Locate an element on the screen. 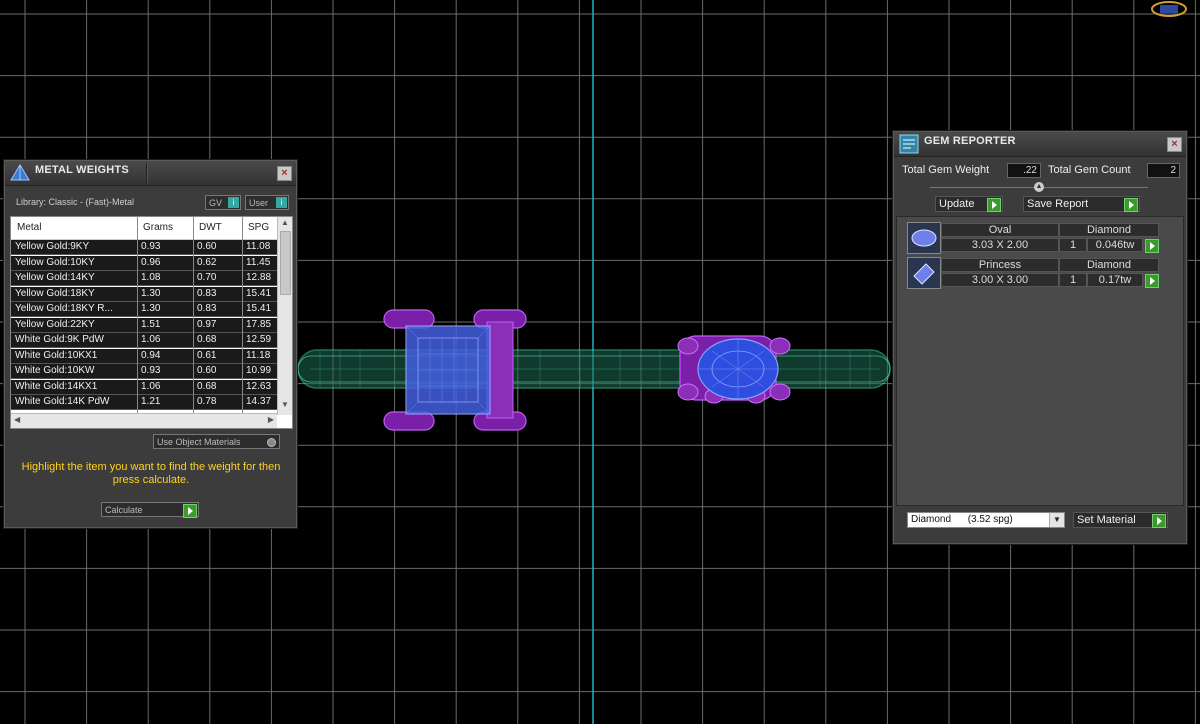  column-header-metal: Metal is located at coordinates (29, 227).